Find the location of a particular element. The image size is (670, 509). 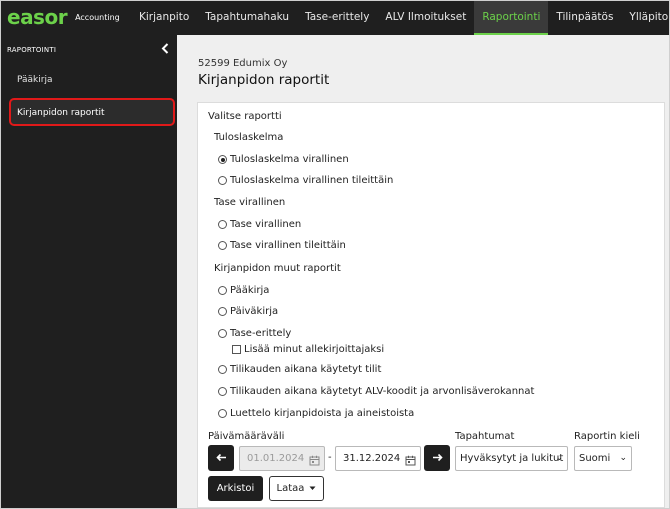

checkbox-label: Lisää minut allekirjoittajaksi is located at coordinates (314, 349).